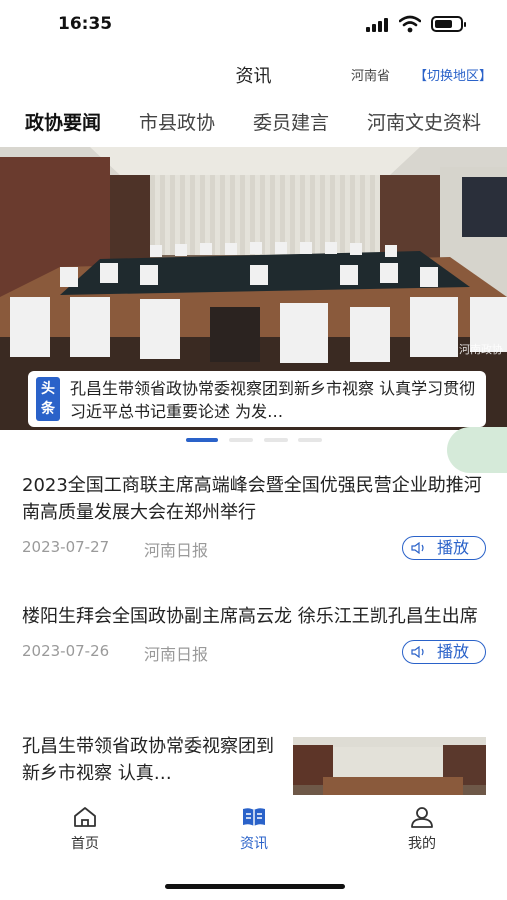  I want to click on nav-profile-label: 我的, so click(422, 844).